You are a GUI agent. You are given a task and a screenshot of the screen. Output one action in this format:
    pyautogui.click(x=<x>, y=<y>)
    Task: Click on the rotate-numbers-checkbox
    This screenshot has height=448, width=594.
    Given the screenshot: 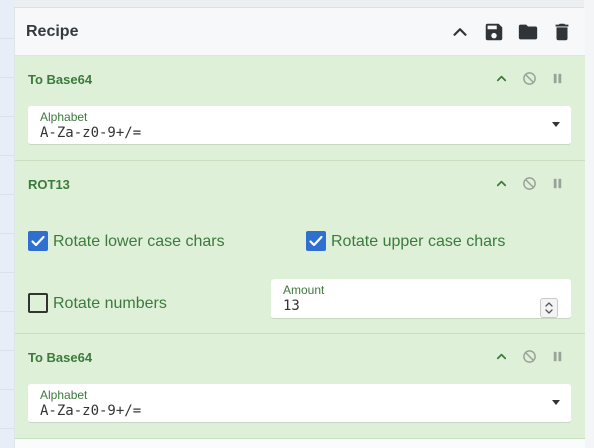 What is the action you would take?
    pyautogui.click(x=38, y=303)
    